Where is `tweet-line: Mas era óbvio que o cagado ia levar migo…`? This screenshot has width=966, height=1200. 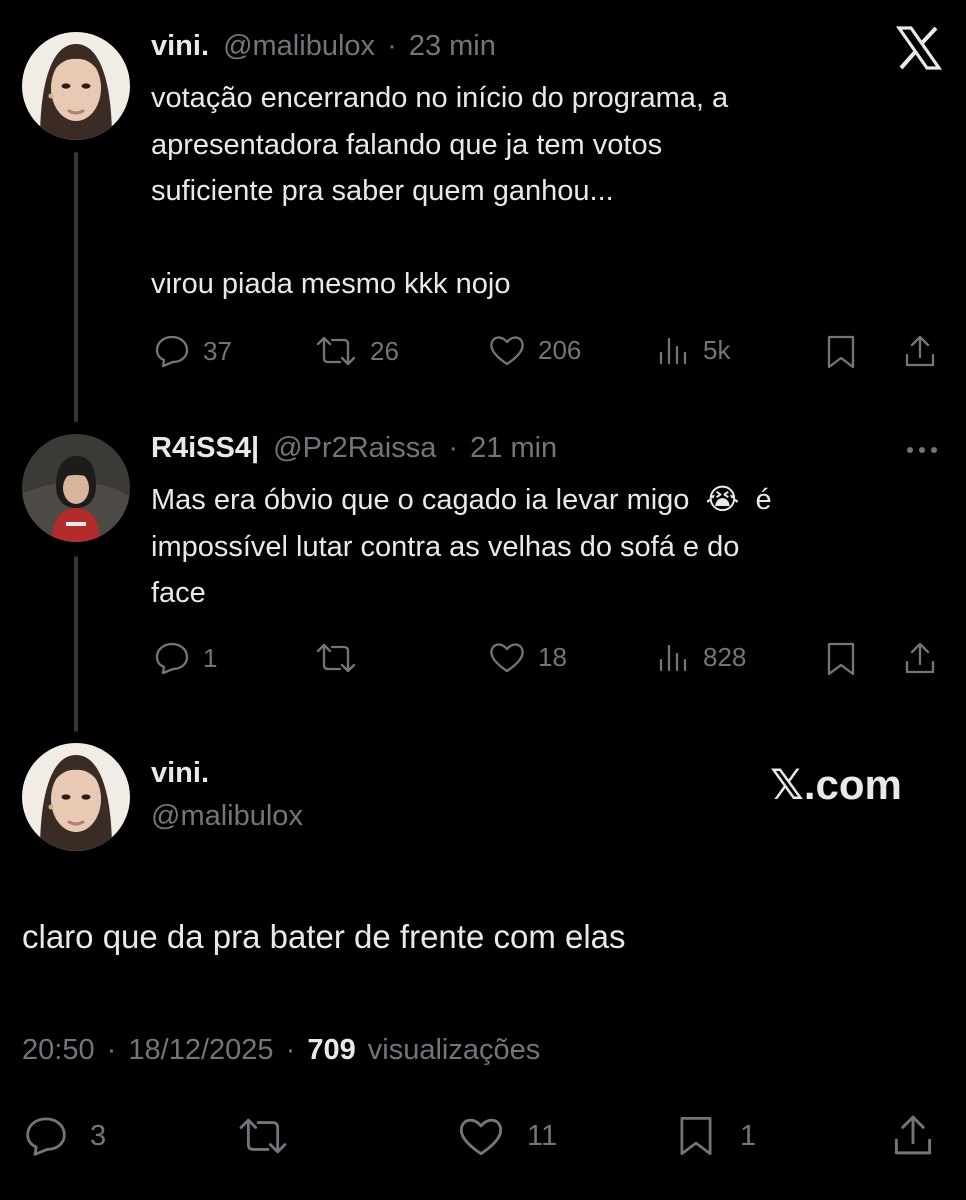 tweet-line: Mas era óbvio que o cagado ia levar migo… is located at coordinates (546, 500).